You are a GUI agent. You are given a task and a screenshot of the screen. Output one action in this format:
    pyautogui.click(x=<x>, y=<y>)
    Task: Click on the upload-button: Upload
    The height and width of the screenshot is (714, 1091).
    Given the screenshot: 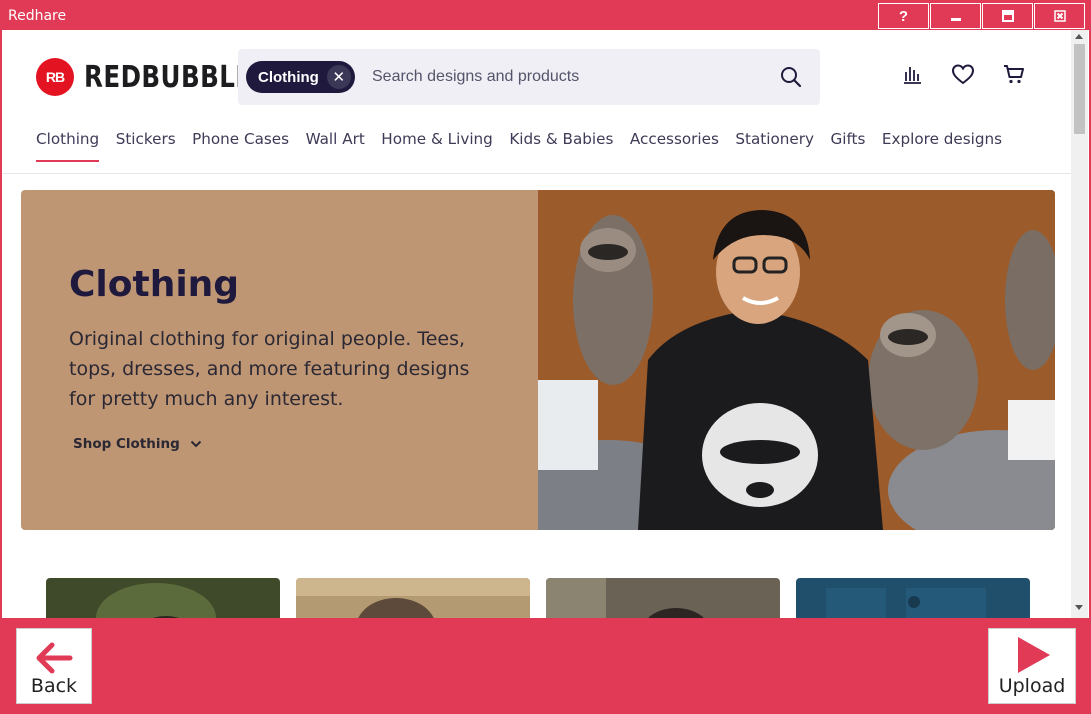 What is the action you would take?
    pyautogui.click(x=1032, y=666)
    